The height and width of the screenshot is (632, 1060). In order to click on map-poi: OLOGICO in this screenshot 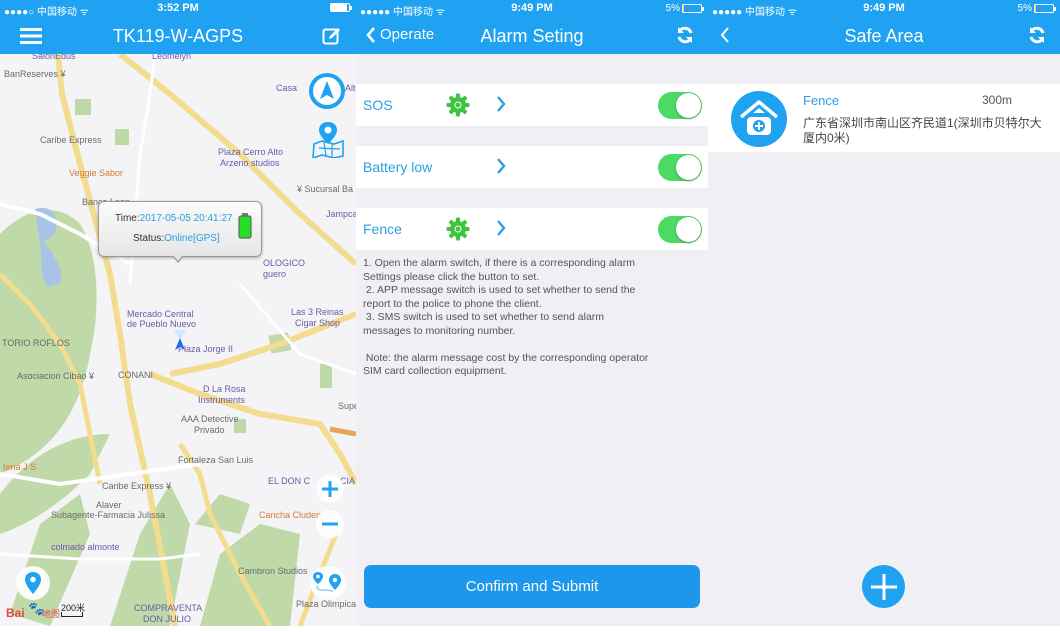, I will do `click(284, 263)`.